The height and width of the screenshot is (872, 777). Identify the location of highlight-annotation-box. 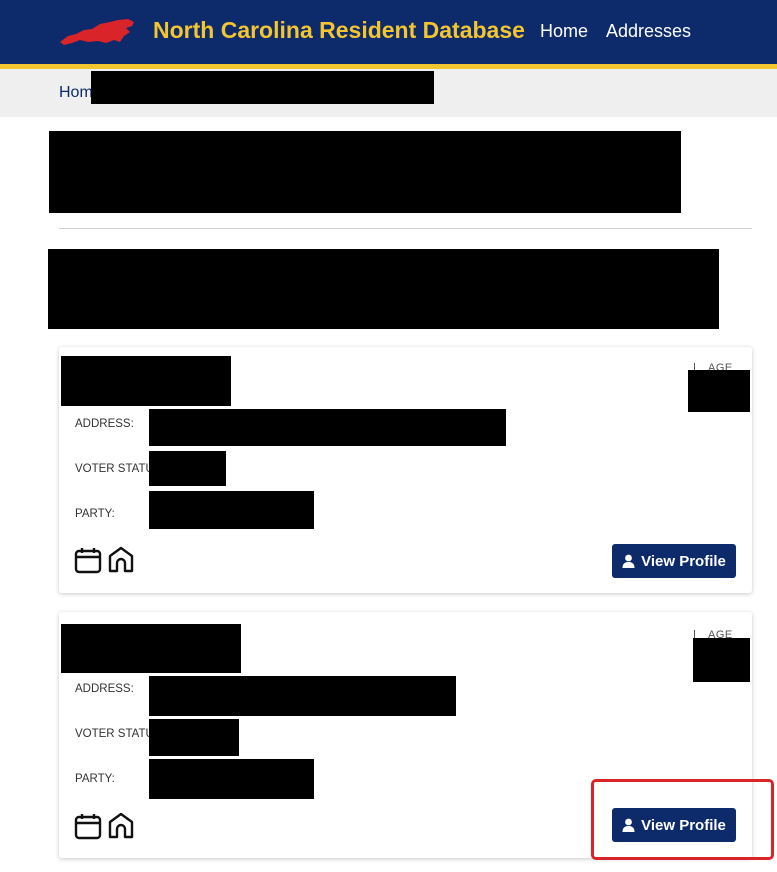
(682, 819).